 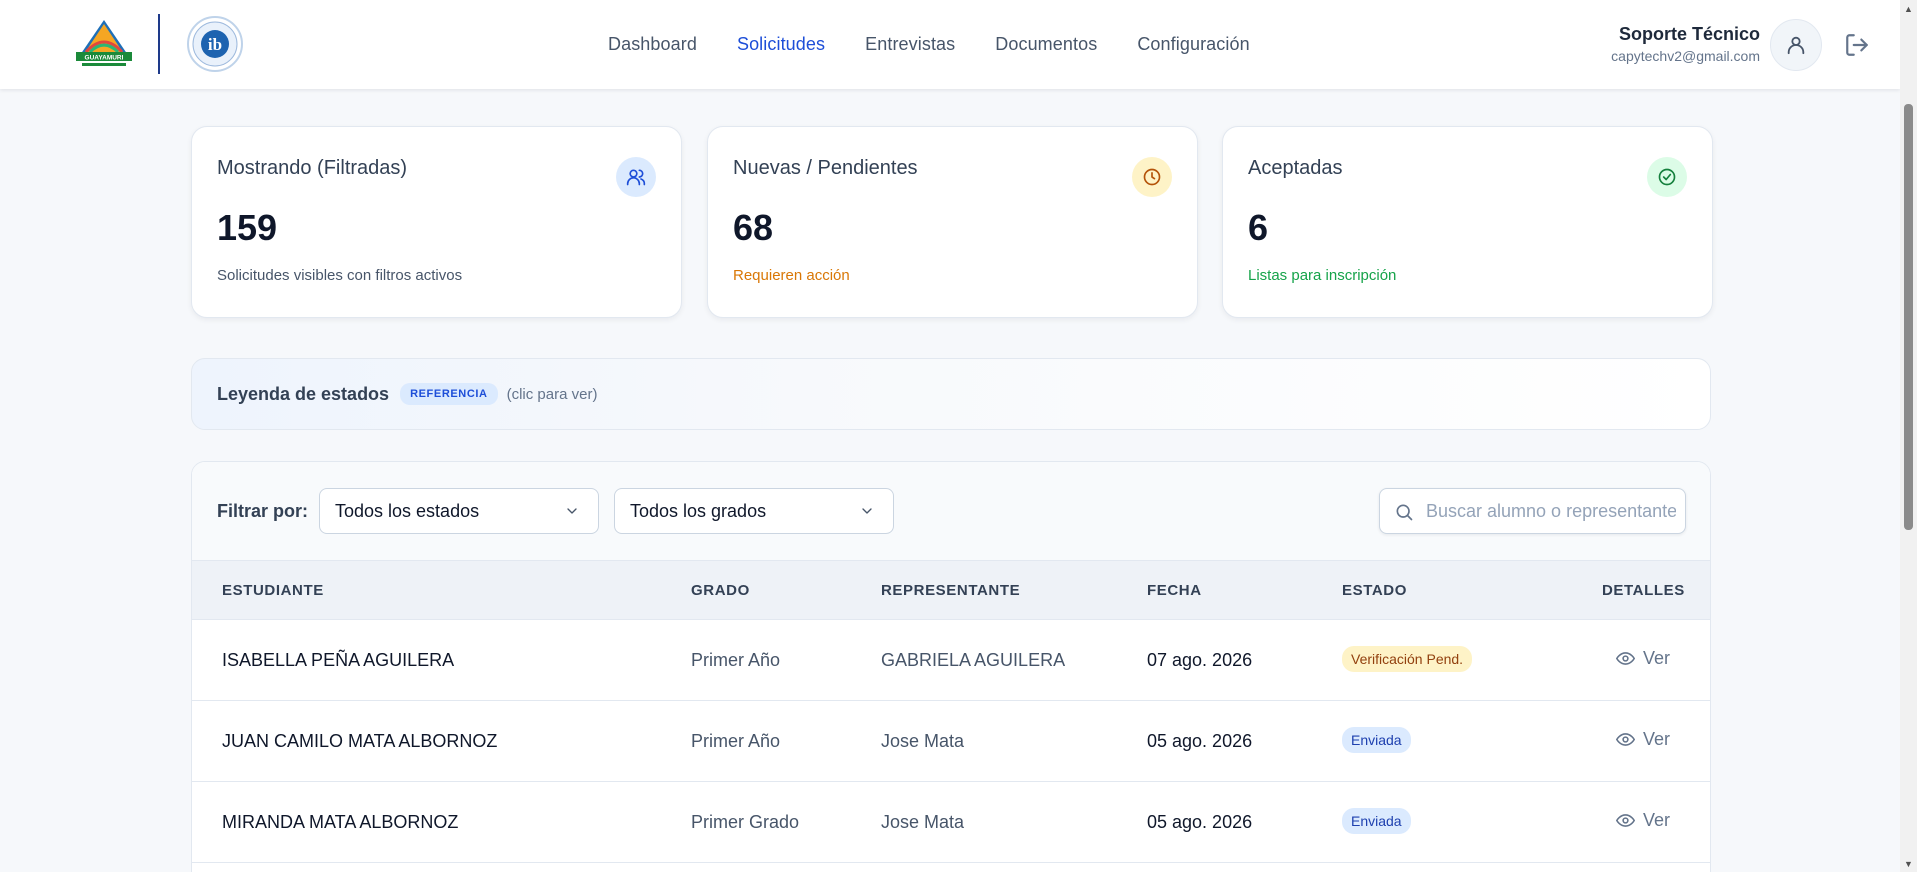 I want to click on column-header-details: DETALLES, so click(x=1643, y=590).